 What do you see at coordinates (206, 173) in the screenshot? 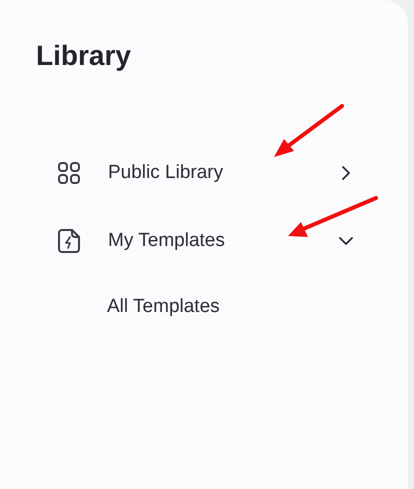
I see `sidebar-item: Public Library` at bounding box center [206, 173].